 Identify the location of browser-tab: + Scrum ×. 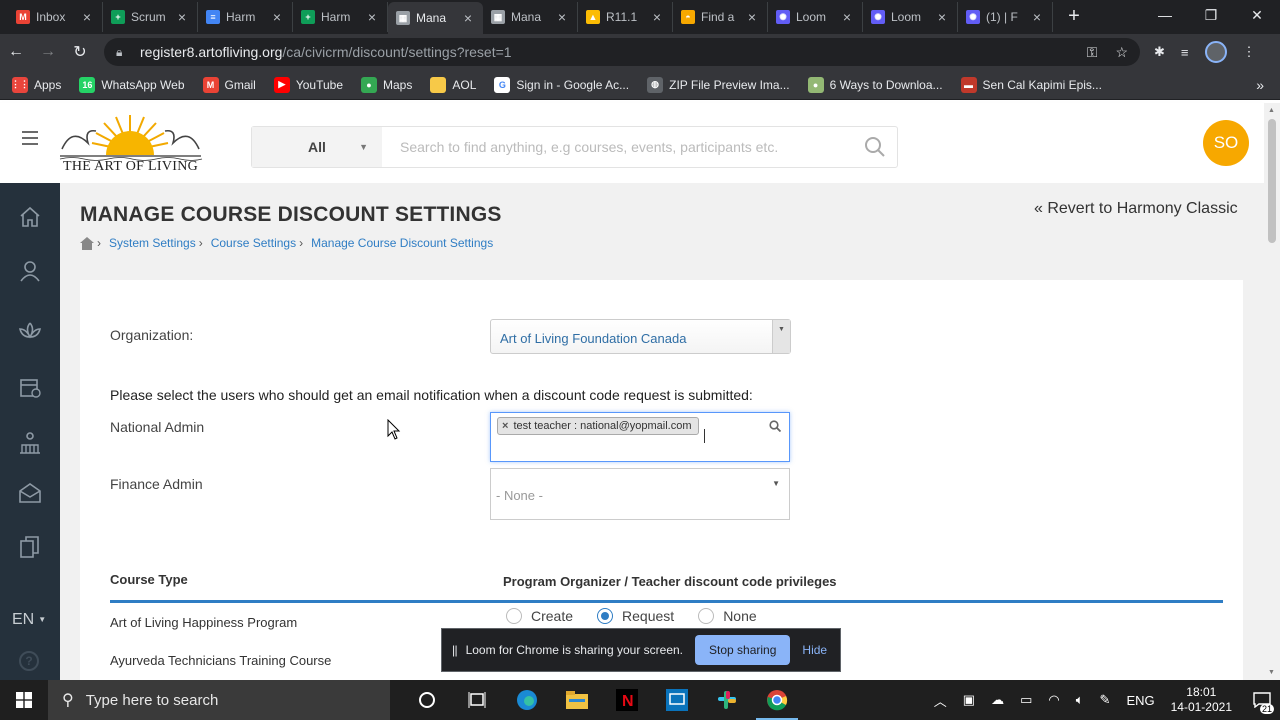
(150, 17).